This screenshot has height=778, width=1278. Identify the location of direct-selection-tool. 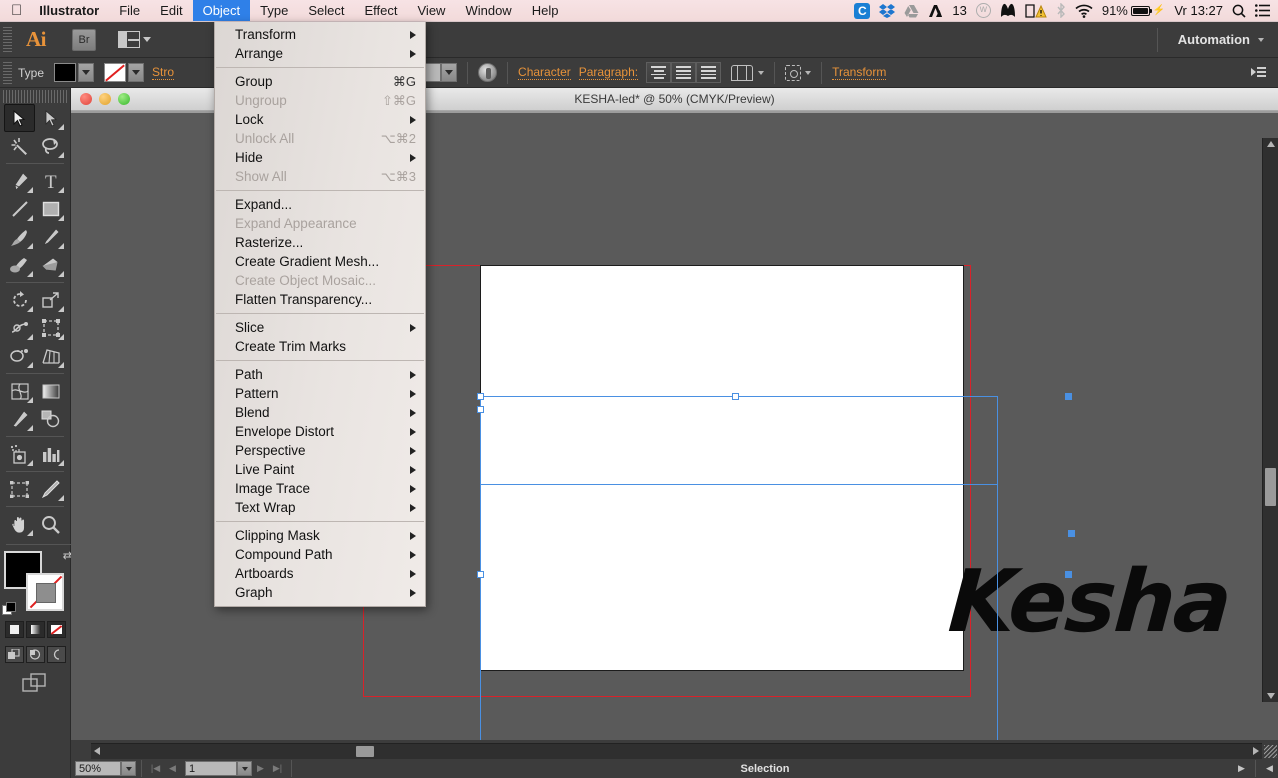
(50, 118).